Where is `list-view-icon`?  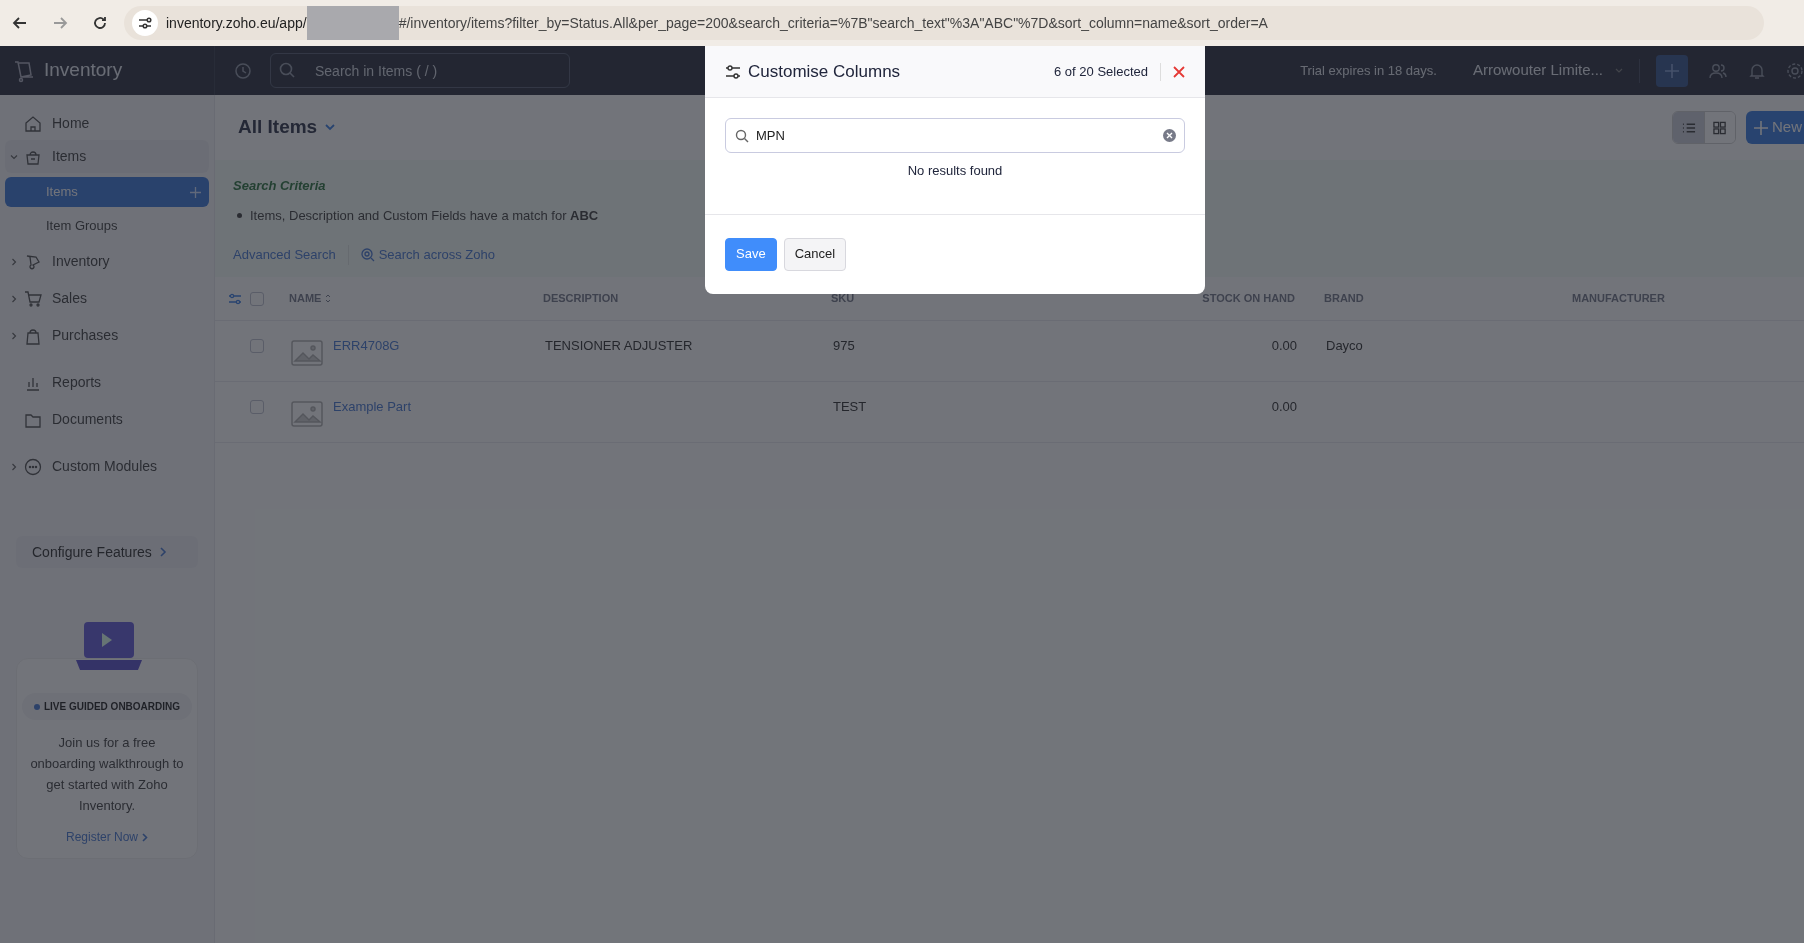
list-view-icon is located at coordinates (1688, 127).